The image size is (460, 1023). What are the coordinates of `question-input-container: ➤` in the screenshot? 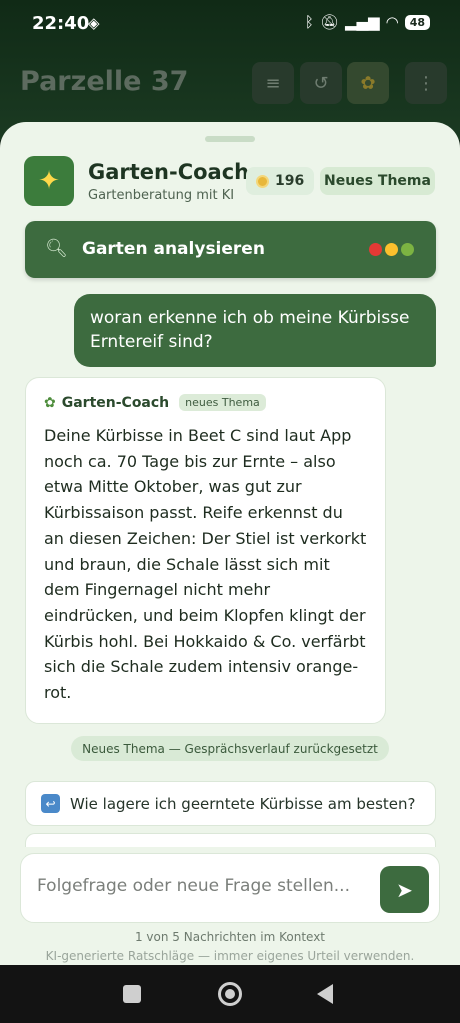 It's located at (230, 888).